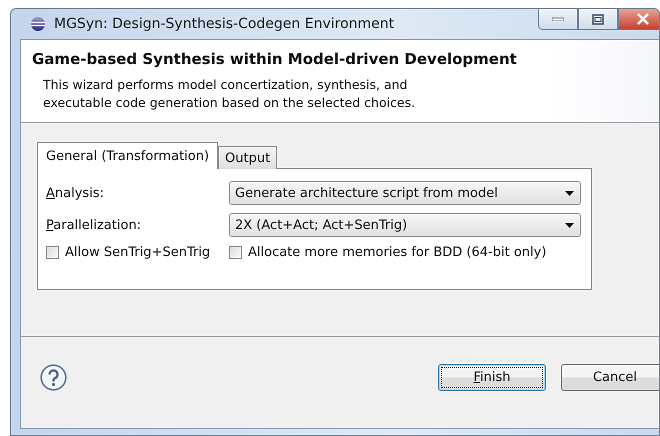 The width and height of the screenshot is (660, 436). Describe the element at coordinates (492, 377) in the screenshot. I see `dialog-button: Finish` at that location.